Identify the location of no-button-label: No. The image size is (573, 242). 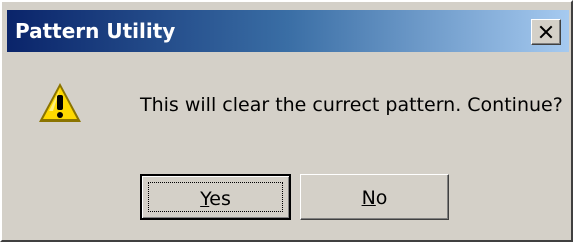
(374, 198).